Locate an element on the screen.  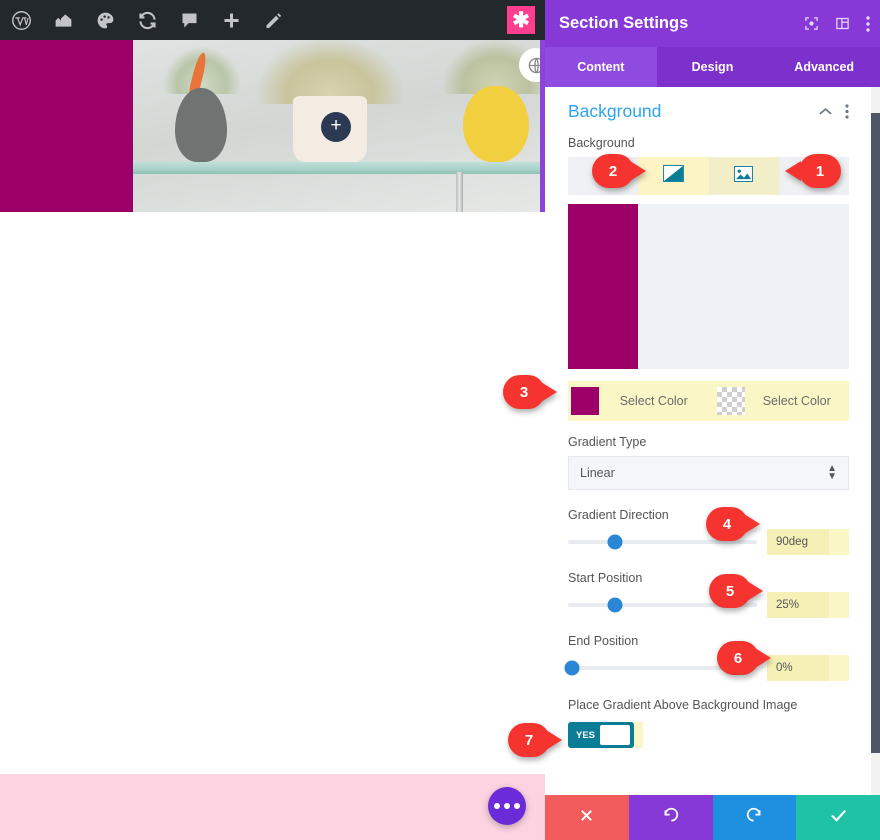
panel-scrollbar is located at coordinates (875, 441).